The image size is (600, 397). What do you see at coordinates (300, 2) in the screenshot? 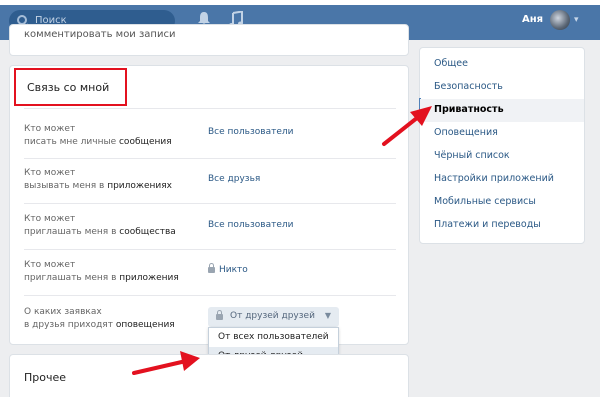
I see `top-strip` at bounding box center [300, 2].